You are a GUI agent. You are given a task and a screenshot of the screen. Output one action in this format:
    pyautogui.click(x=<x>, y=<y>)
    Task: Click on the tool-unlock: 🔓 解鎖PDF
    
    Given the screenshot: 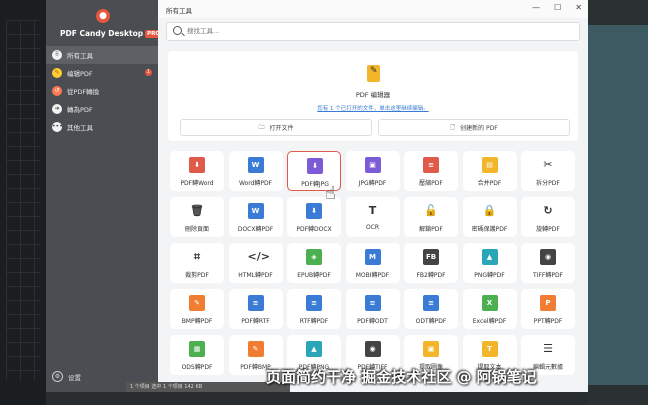 What is the action you would take?
    pyautogui.click(x=431, y=217)
    